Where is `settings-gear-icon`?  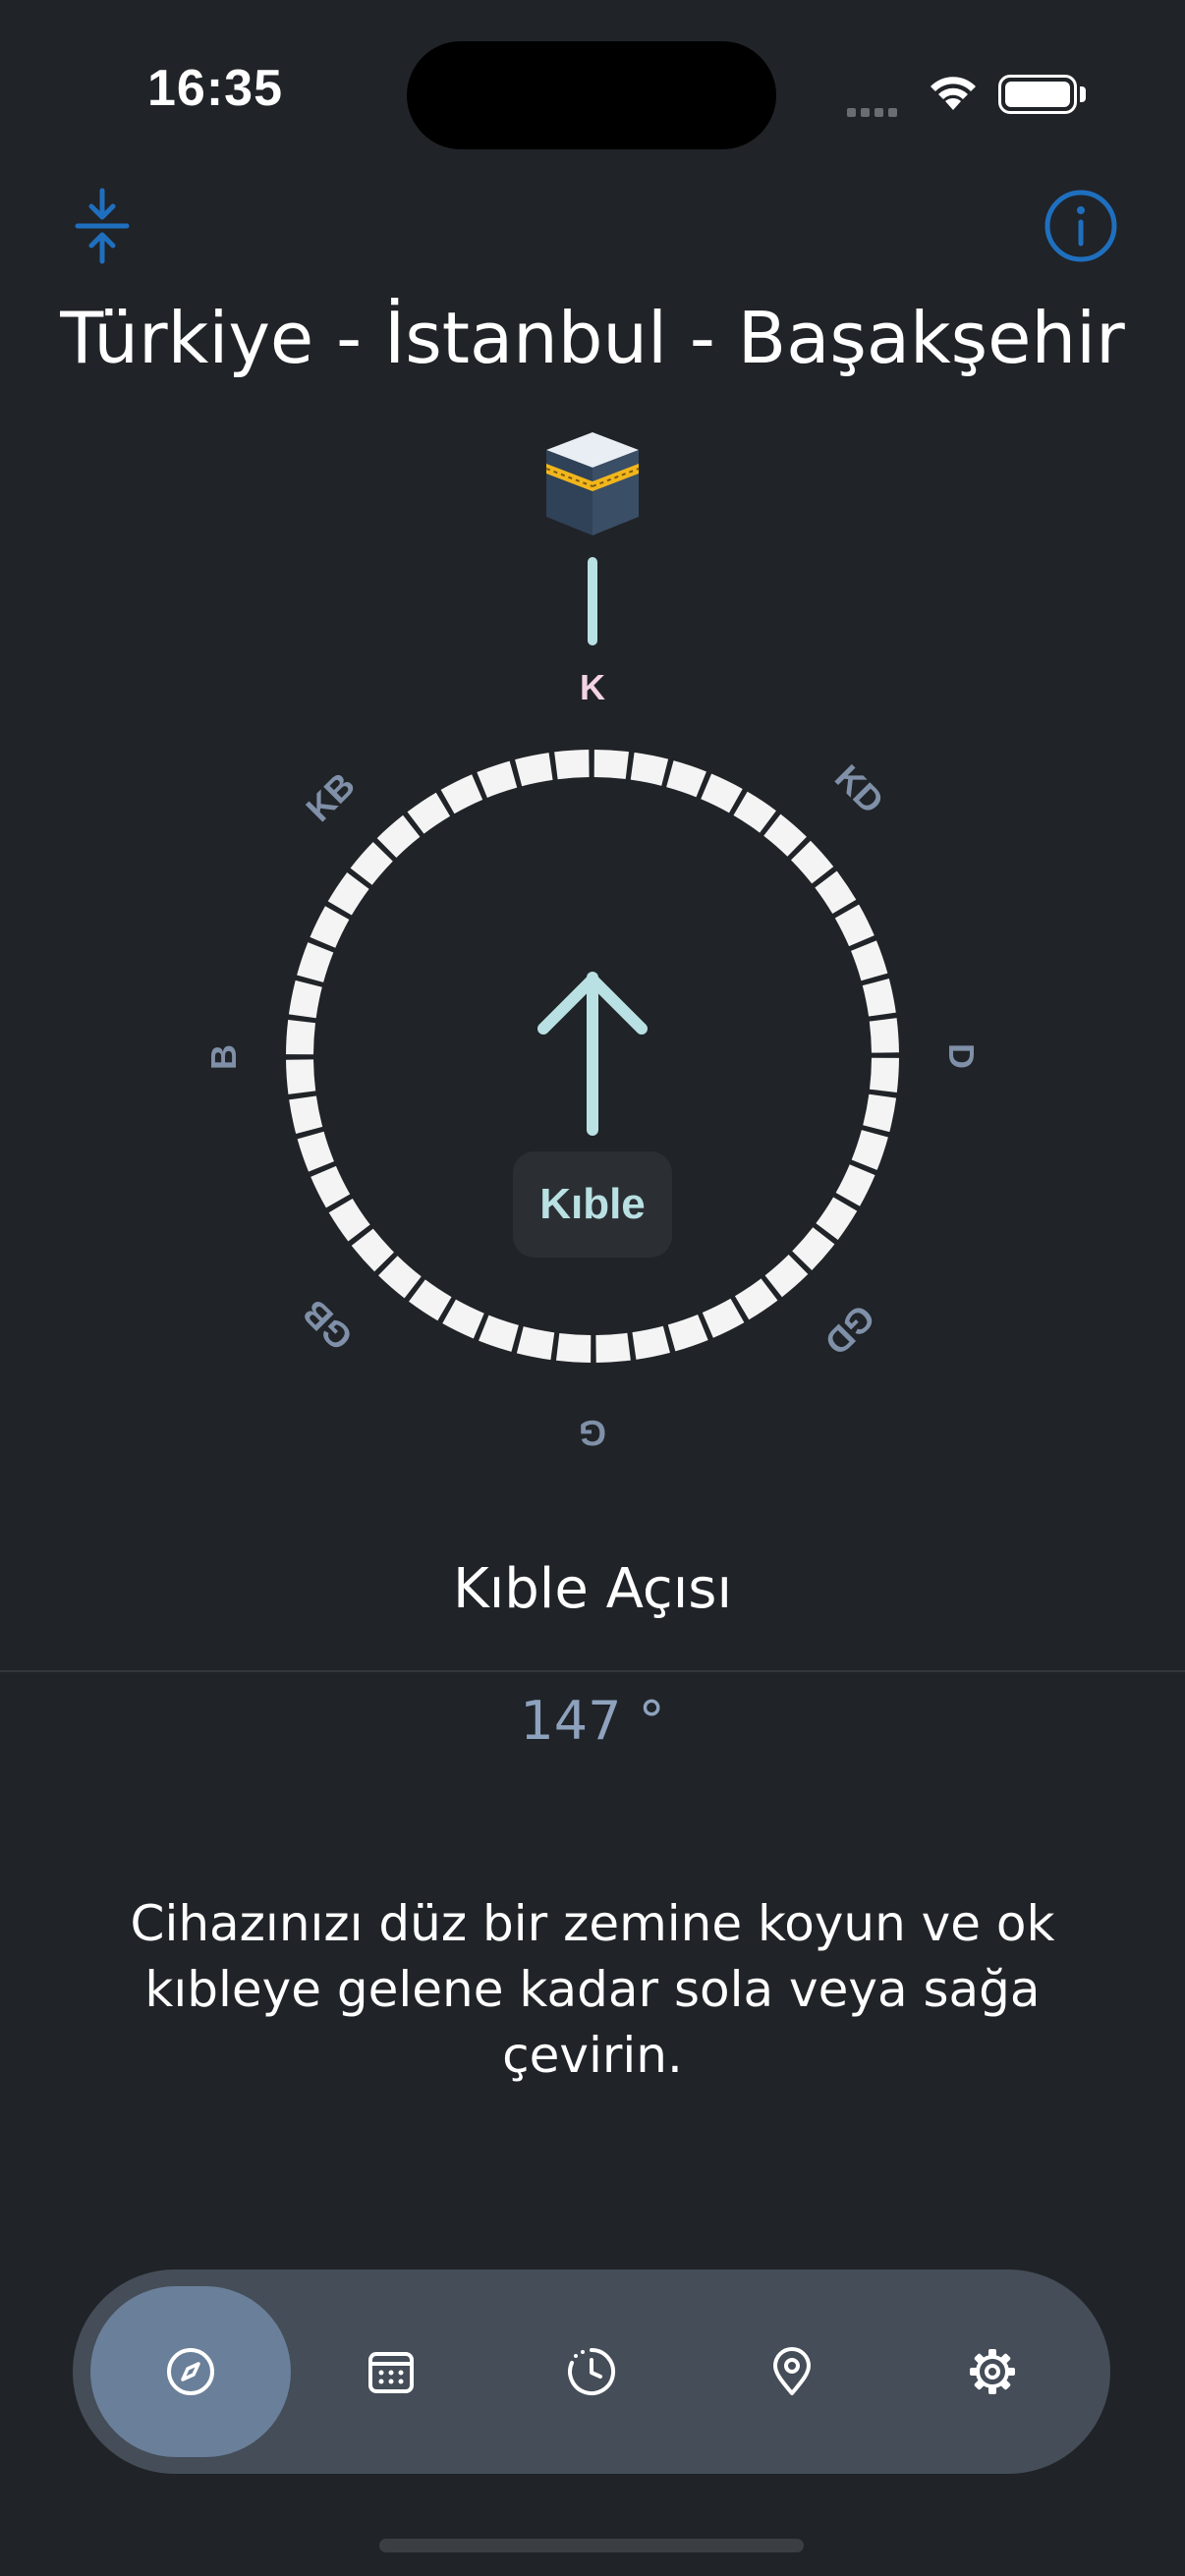
settings-gear-icon is located at coordinates (993, 2371).